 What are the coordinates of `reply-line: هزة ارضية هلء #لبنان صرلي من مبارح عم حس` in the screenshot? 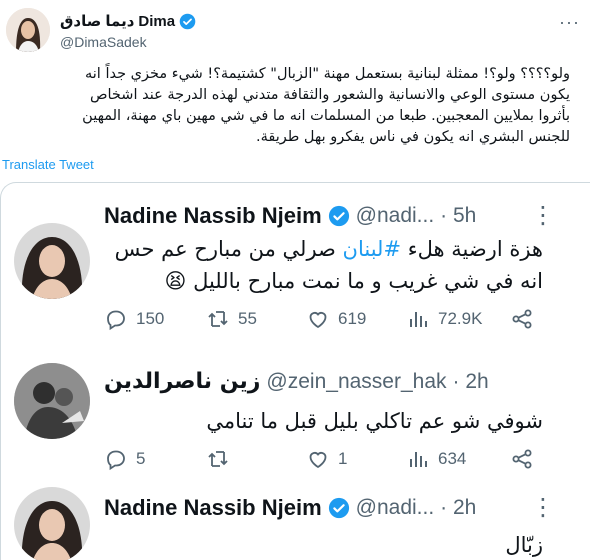 It's located at (329, 249).